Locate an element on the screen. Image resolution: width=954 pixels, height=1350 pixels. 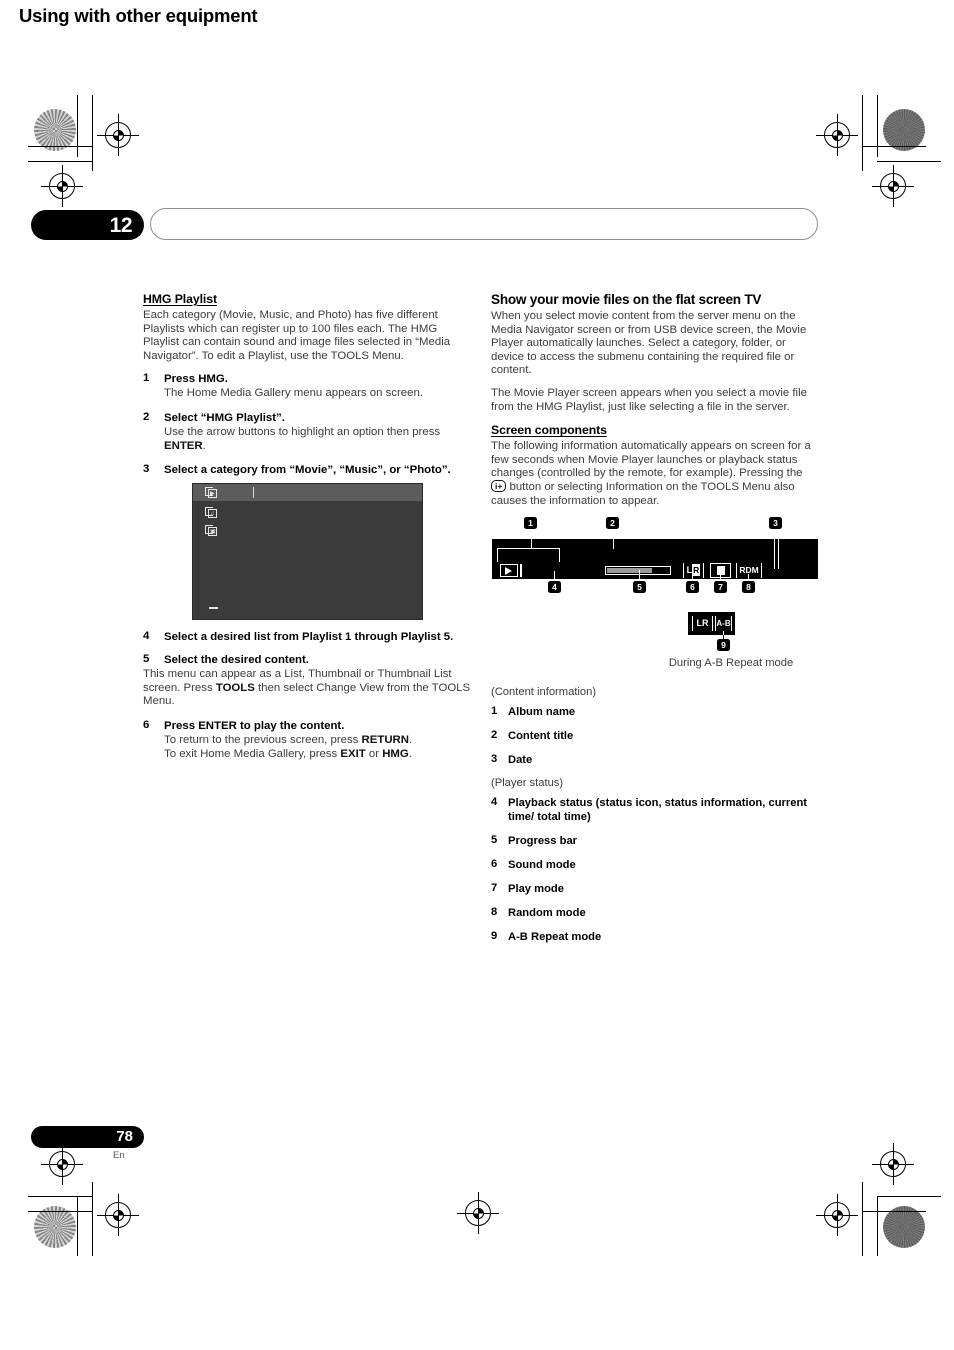
legend-item: 1 Album name is located at coordinates (655, 712).